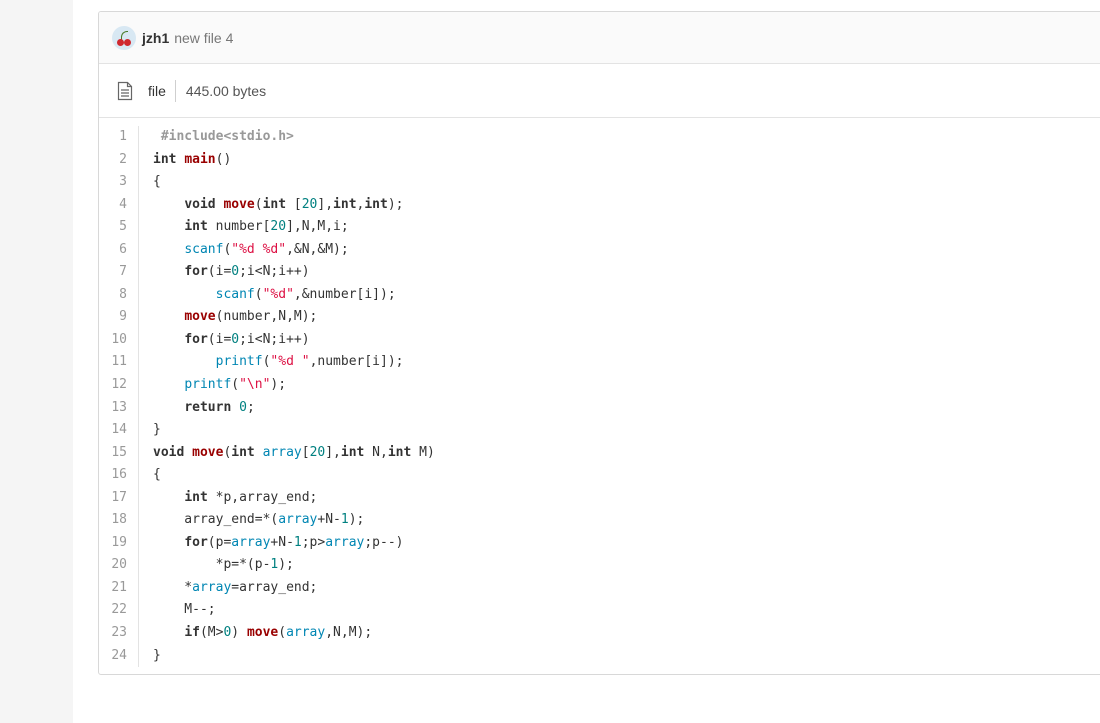 This screenshot has height=723, width=1100. What do you see at coordinates (259, 520) in the screenshot?
I see `code-line: array_end=*(array+N-1);` at bounding box center [259, 520].